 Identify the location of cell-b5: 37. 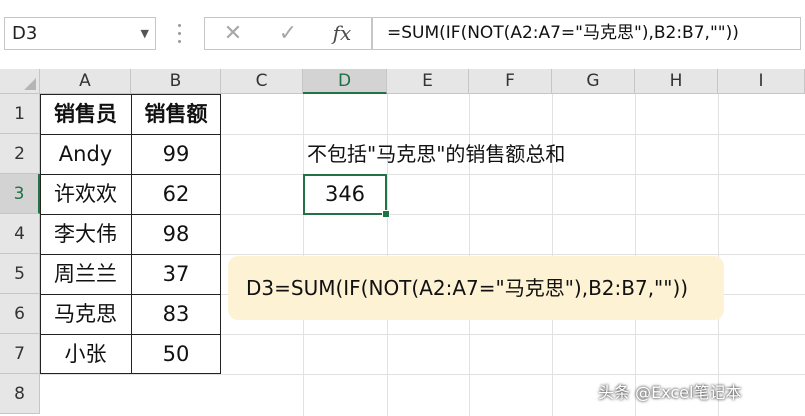
(176, 274).